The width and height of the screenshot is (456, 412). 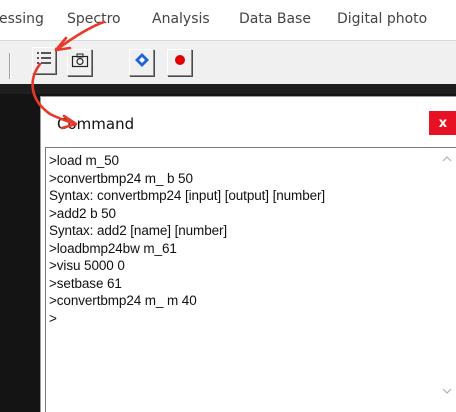 I want to click on list-icon, so click(x=44, y=60).